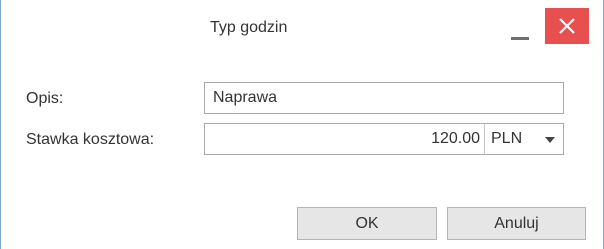  I want to click on dialog-title: Typ godzin, so click(249, 27).